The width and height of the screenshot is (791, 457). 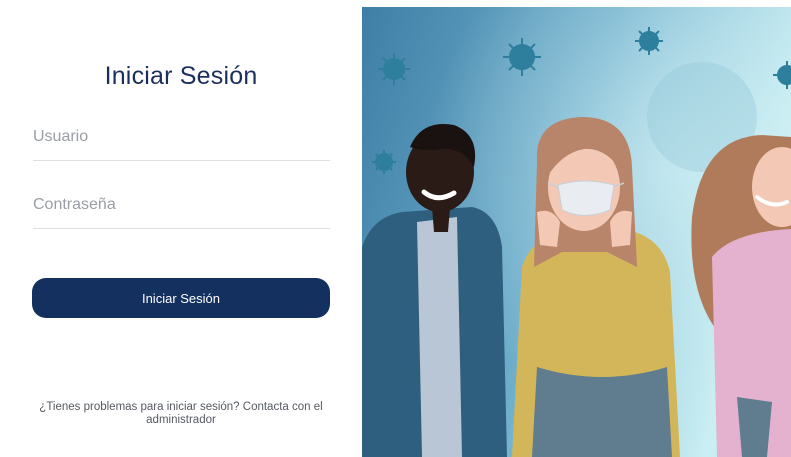 What do you see at coordinates (649, 41) in the screenshot?
I see `virus-icon` at bounding box center [649, 41].